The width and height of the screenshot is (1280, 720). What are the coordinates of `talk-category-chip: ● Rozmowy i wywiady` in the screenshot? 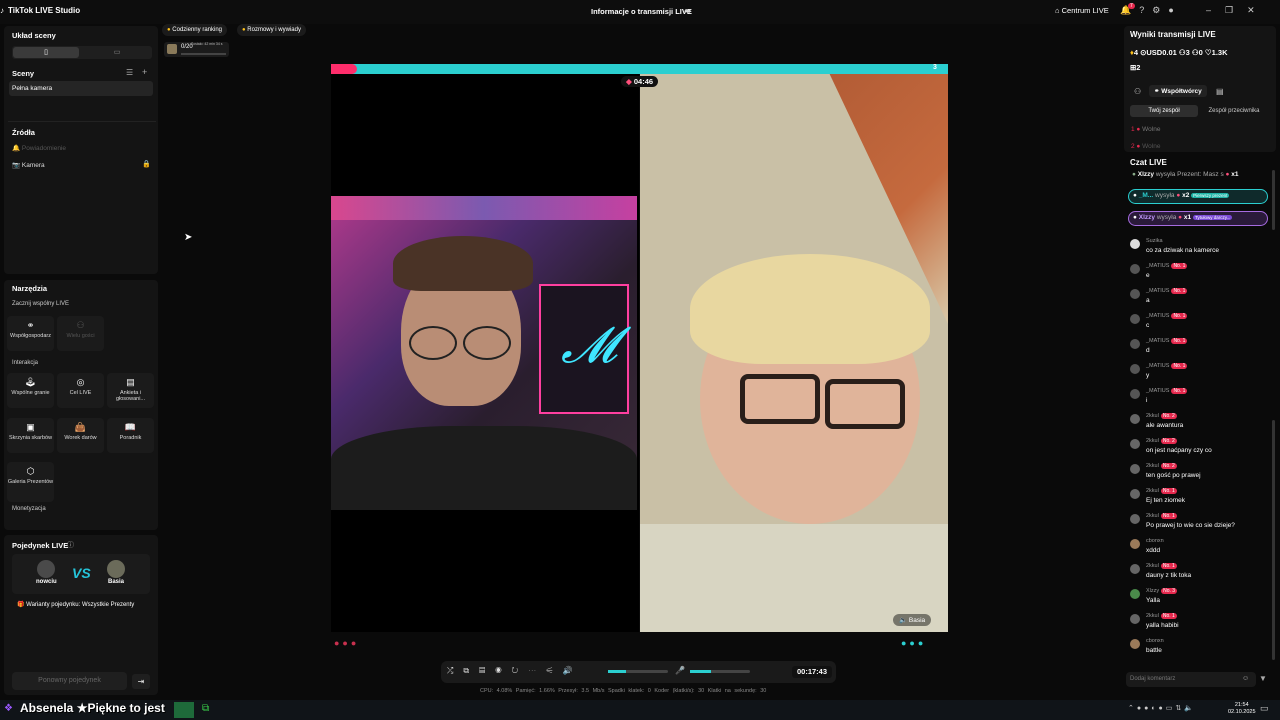 It's located at (271, 30).